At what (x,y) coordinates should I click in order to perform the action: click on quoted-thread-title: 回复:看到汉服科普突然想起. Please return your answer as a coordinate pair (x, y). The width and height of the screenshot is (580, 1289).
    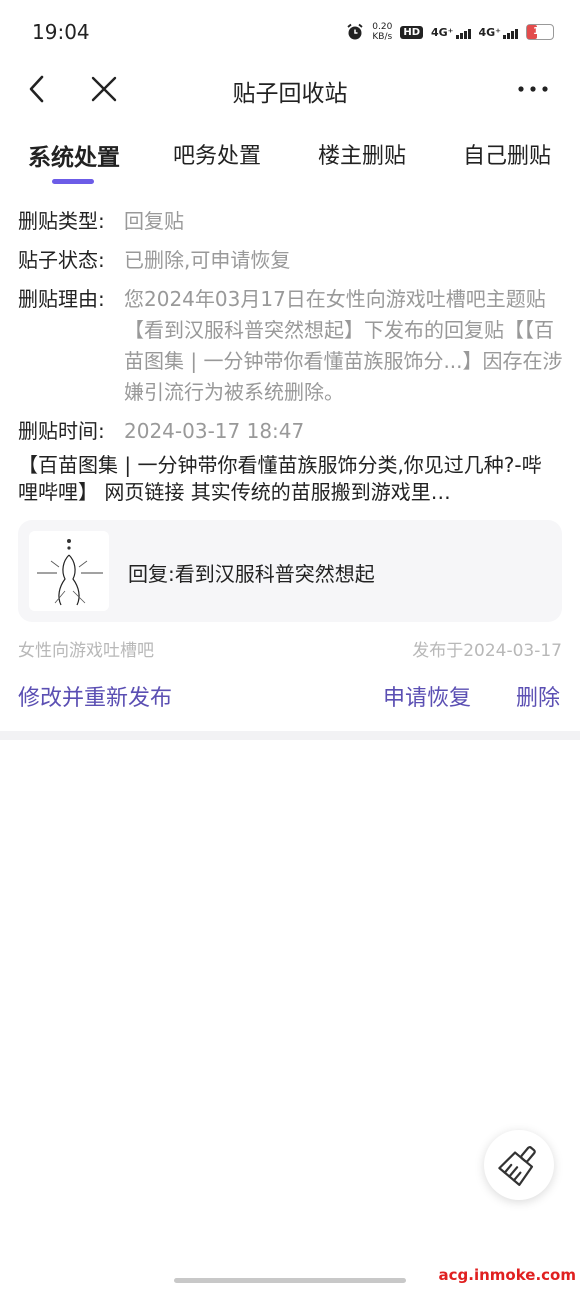
    Looking at the image, I should click on (251, 574).